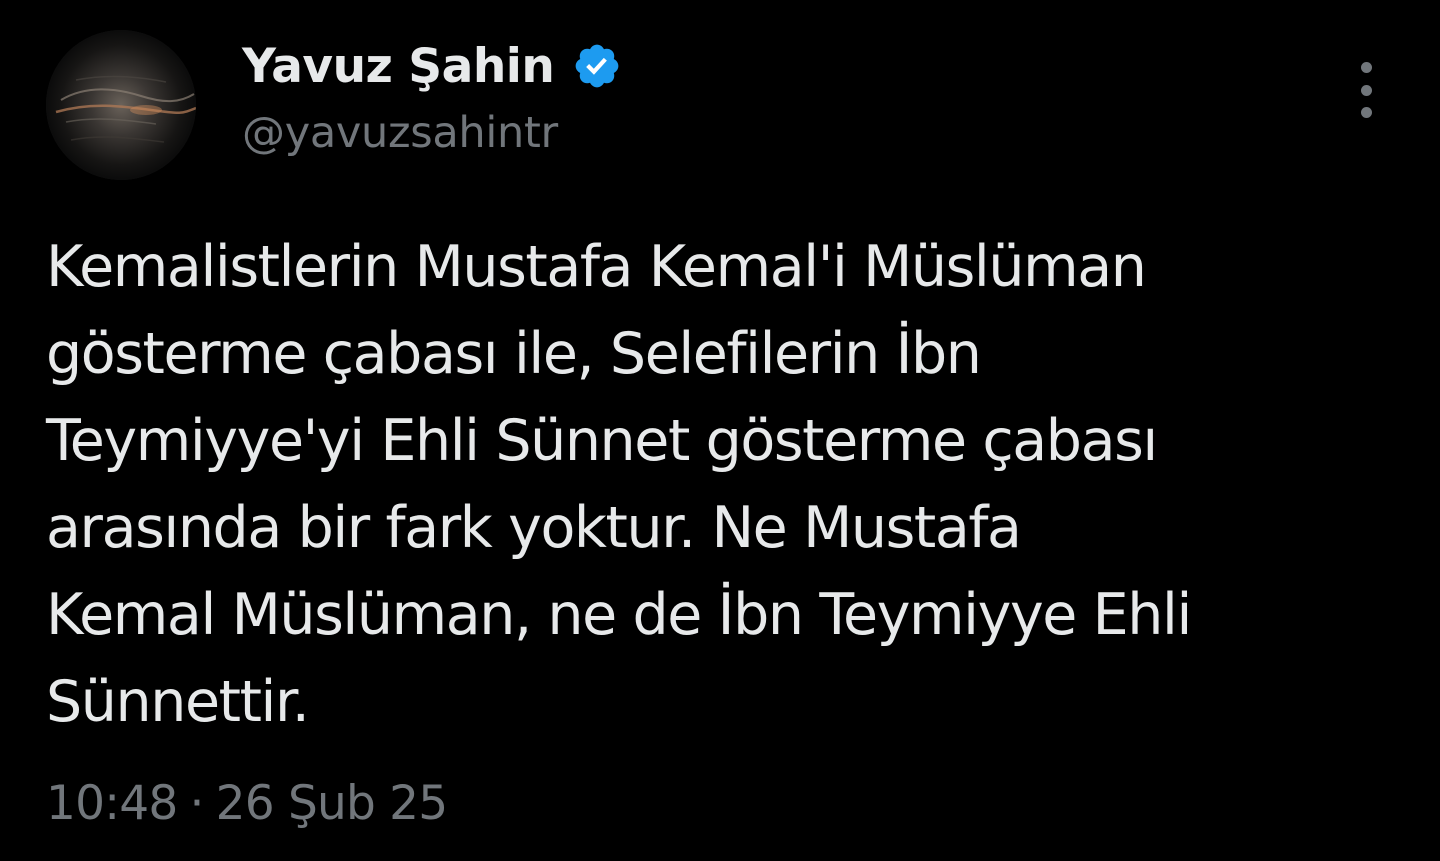 This screenshot has height=861, width=1440. I want to click on more-options-icon, so click(1366, 90).